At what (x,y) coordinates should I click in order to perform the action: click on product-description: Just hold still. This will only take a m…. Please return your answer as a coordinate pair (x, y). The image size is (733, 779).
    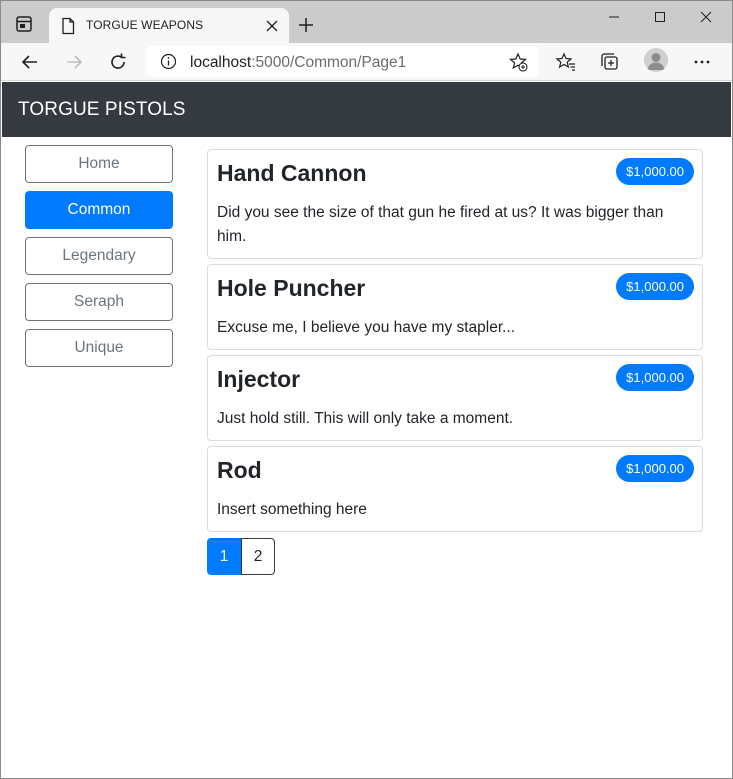
    Looking at the image, I should click on (365, 418).